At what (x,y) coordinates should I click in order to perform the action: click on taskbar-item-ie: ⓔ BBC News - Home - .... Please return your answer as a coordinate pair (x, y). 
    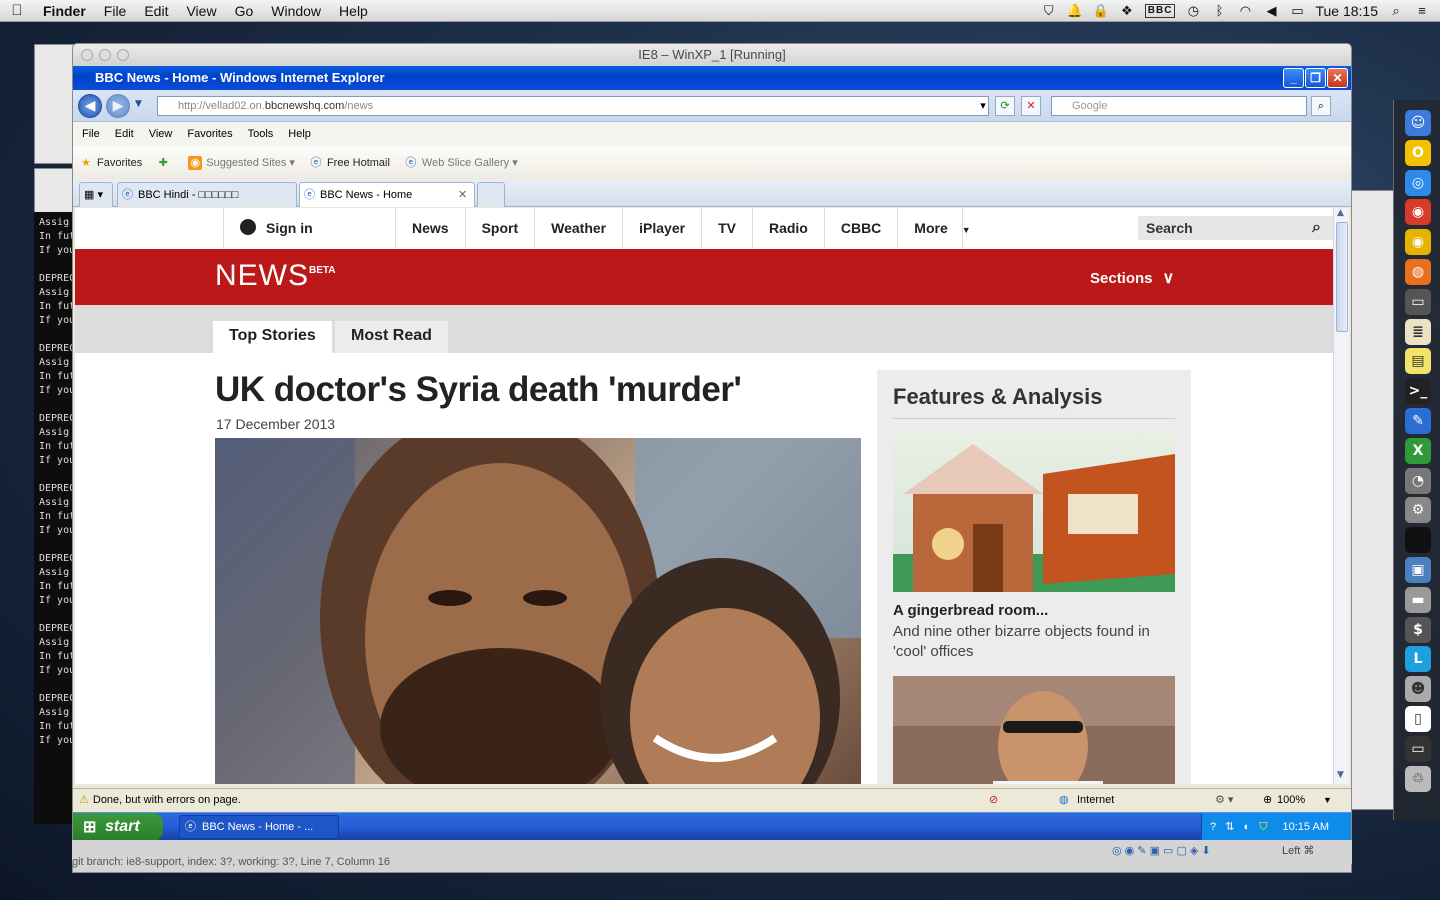
    Looking at the image, I should click on (259, 827).